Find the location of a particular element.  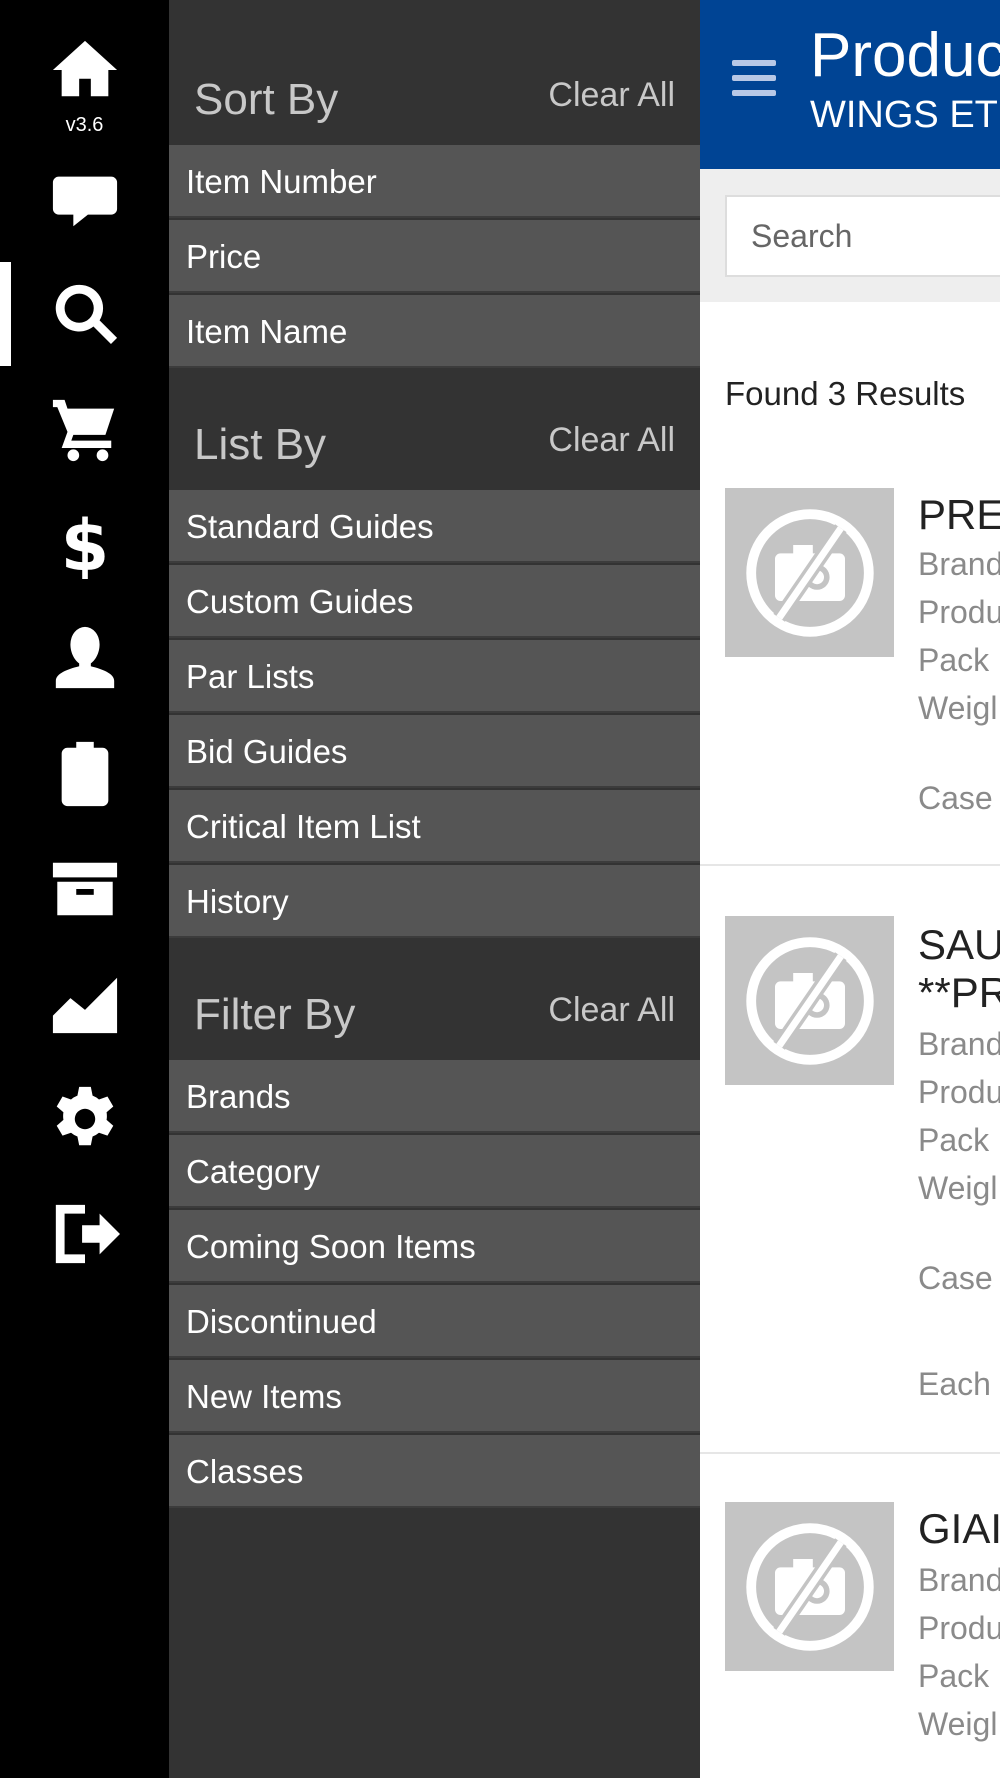

filter-by-header: Filter By Clear All is located at coordinates (434, 990).